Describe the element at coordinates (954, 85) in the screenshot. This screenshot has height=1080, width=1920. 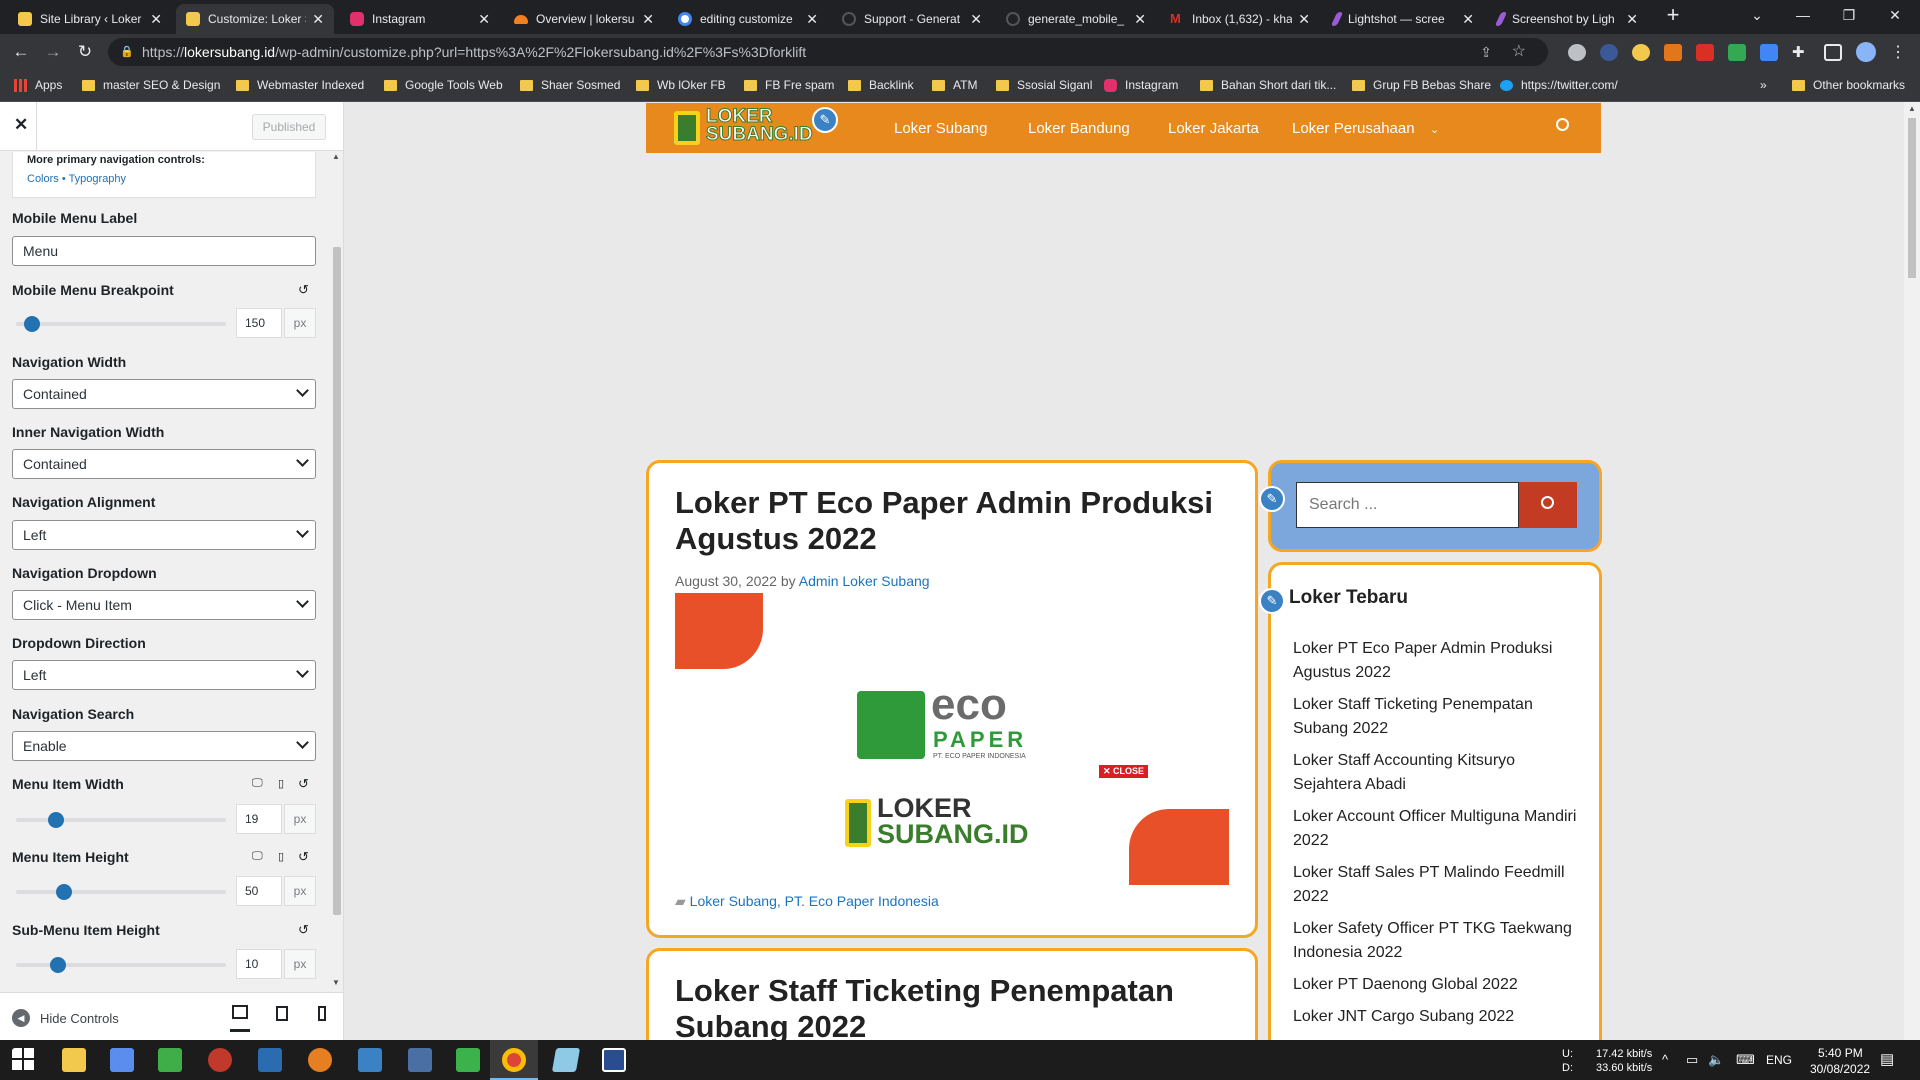
I see `bookmark-folder: ATM` at that location.